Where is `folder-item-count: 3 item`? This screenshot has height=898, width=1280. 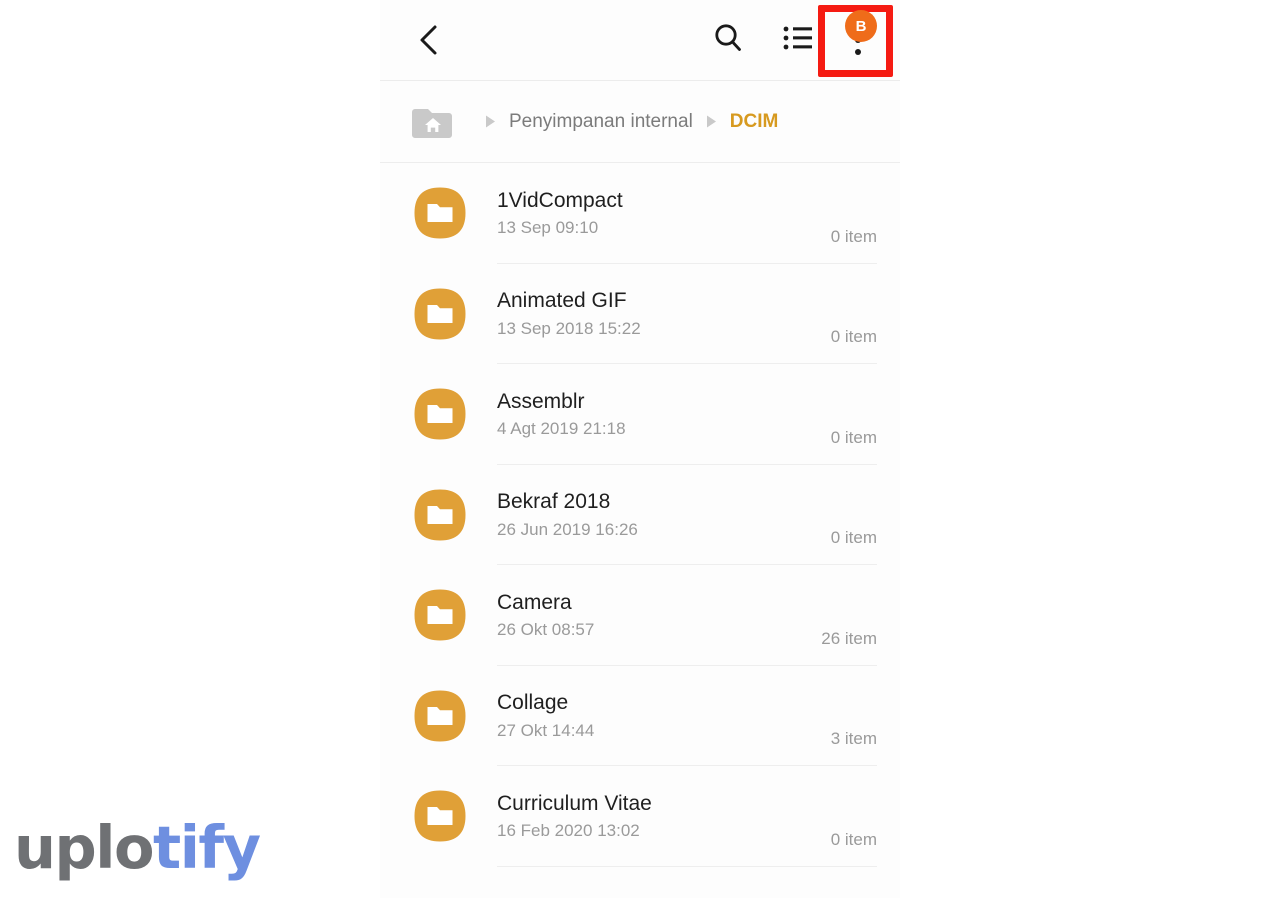
folder-item-count: 3 item is located at coordinates (853, 738).